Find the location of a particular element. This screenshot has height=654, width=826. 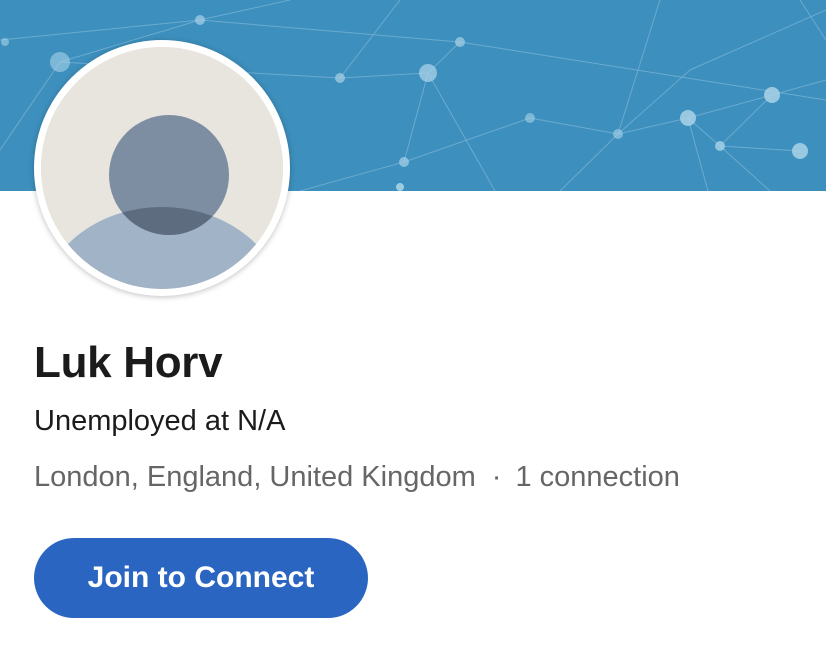

profile-name: Luk Horv is located at coordinates (128, 362).